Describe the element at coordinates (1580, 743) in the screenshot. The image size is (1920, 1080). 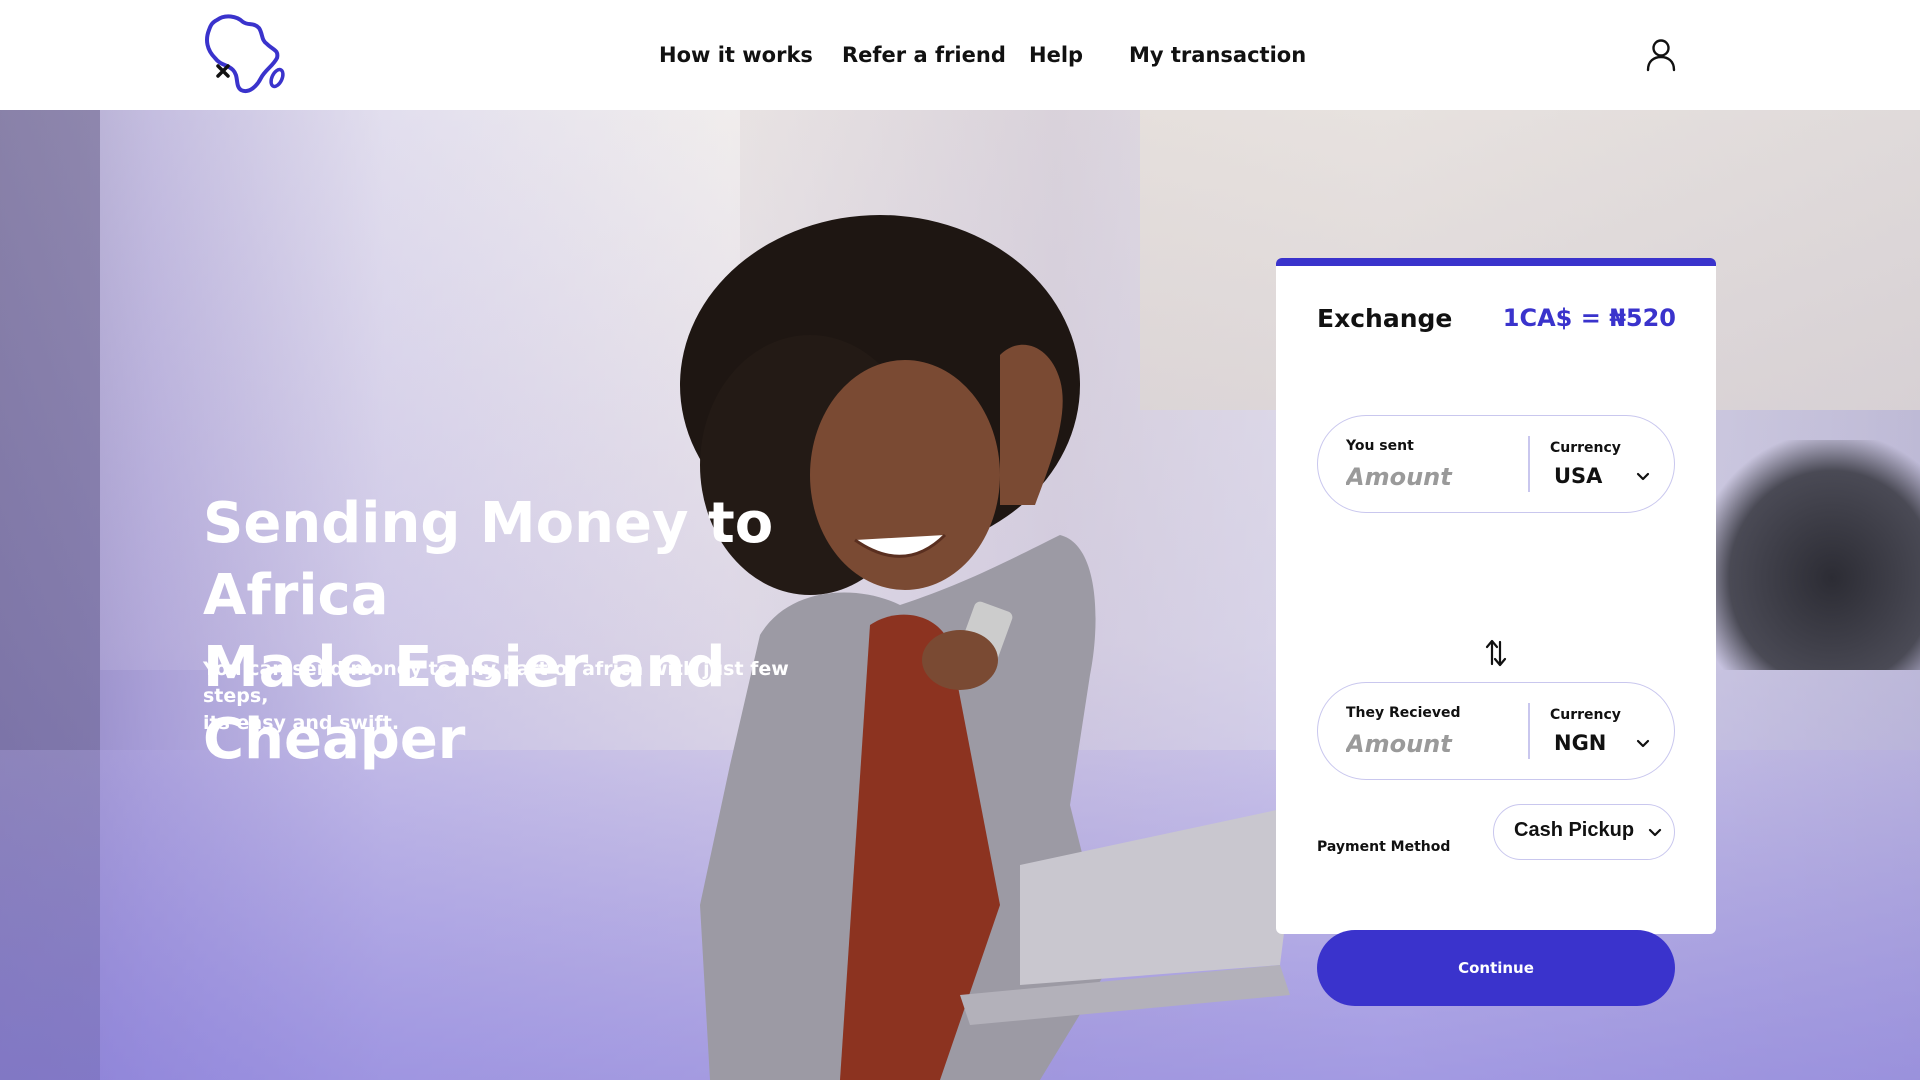
I see `received-currency-value: NGN` at that location.